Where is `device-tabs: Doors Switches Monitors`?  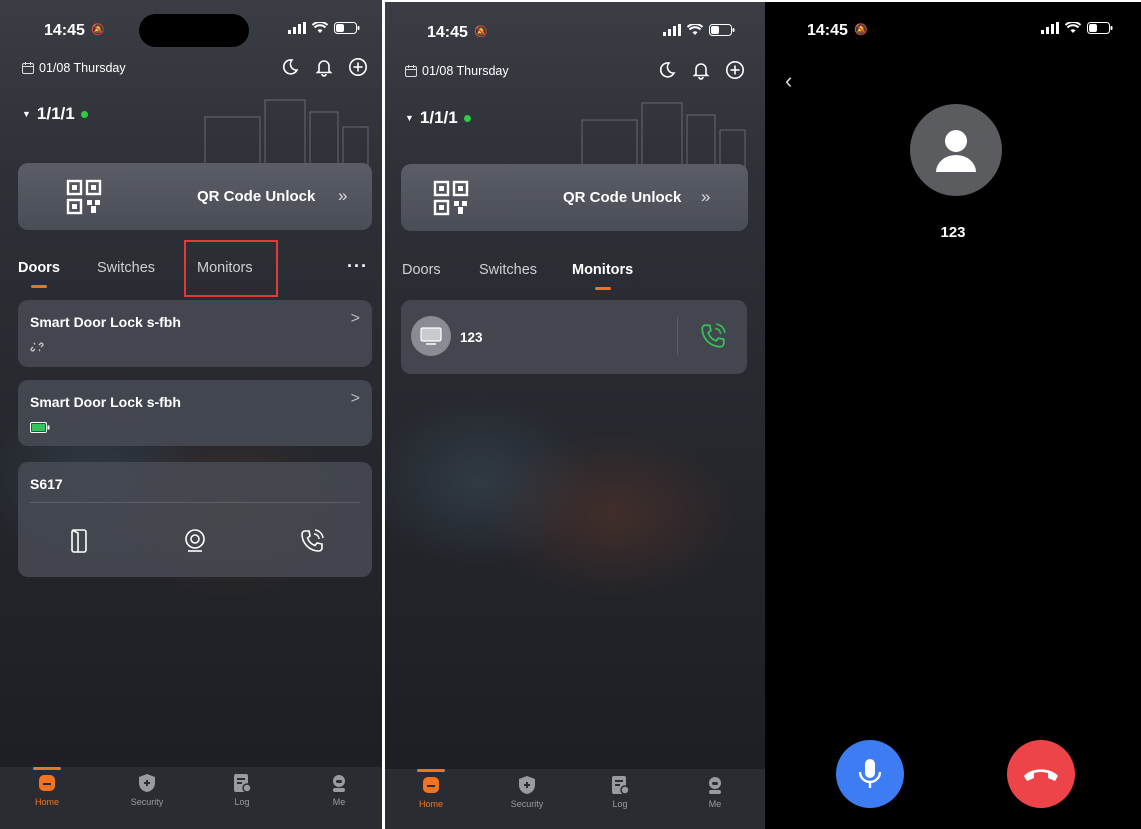
device-tabs: Doors Switches Monitors is located at coordinates (576, 275).